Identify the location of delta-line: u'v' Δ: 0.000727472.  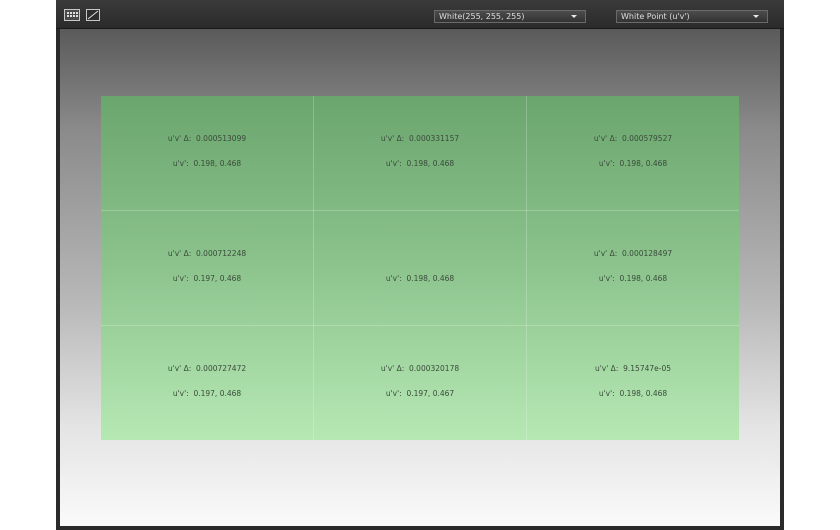
(207, 368).